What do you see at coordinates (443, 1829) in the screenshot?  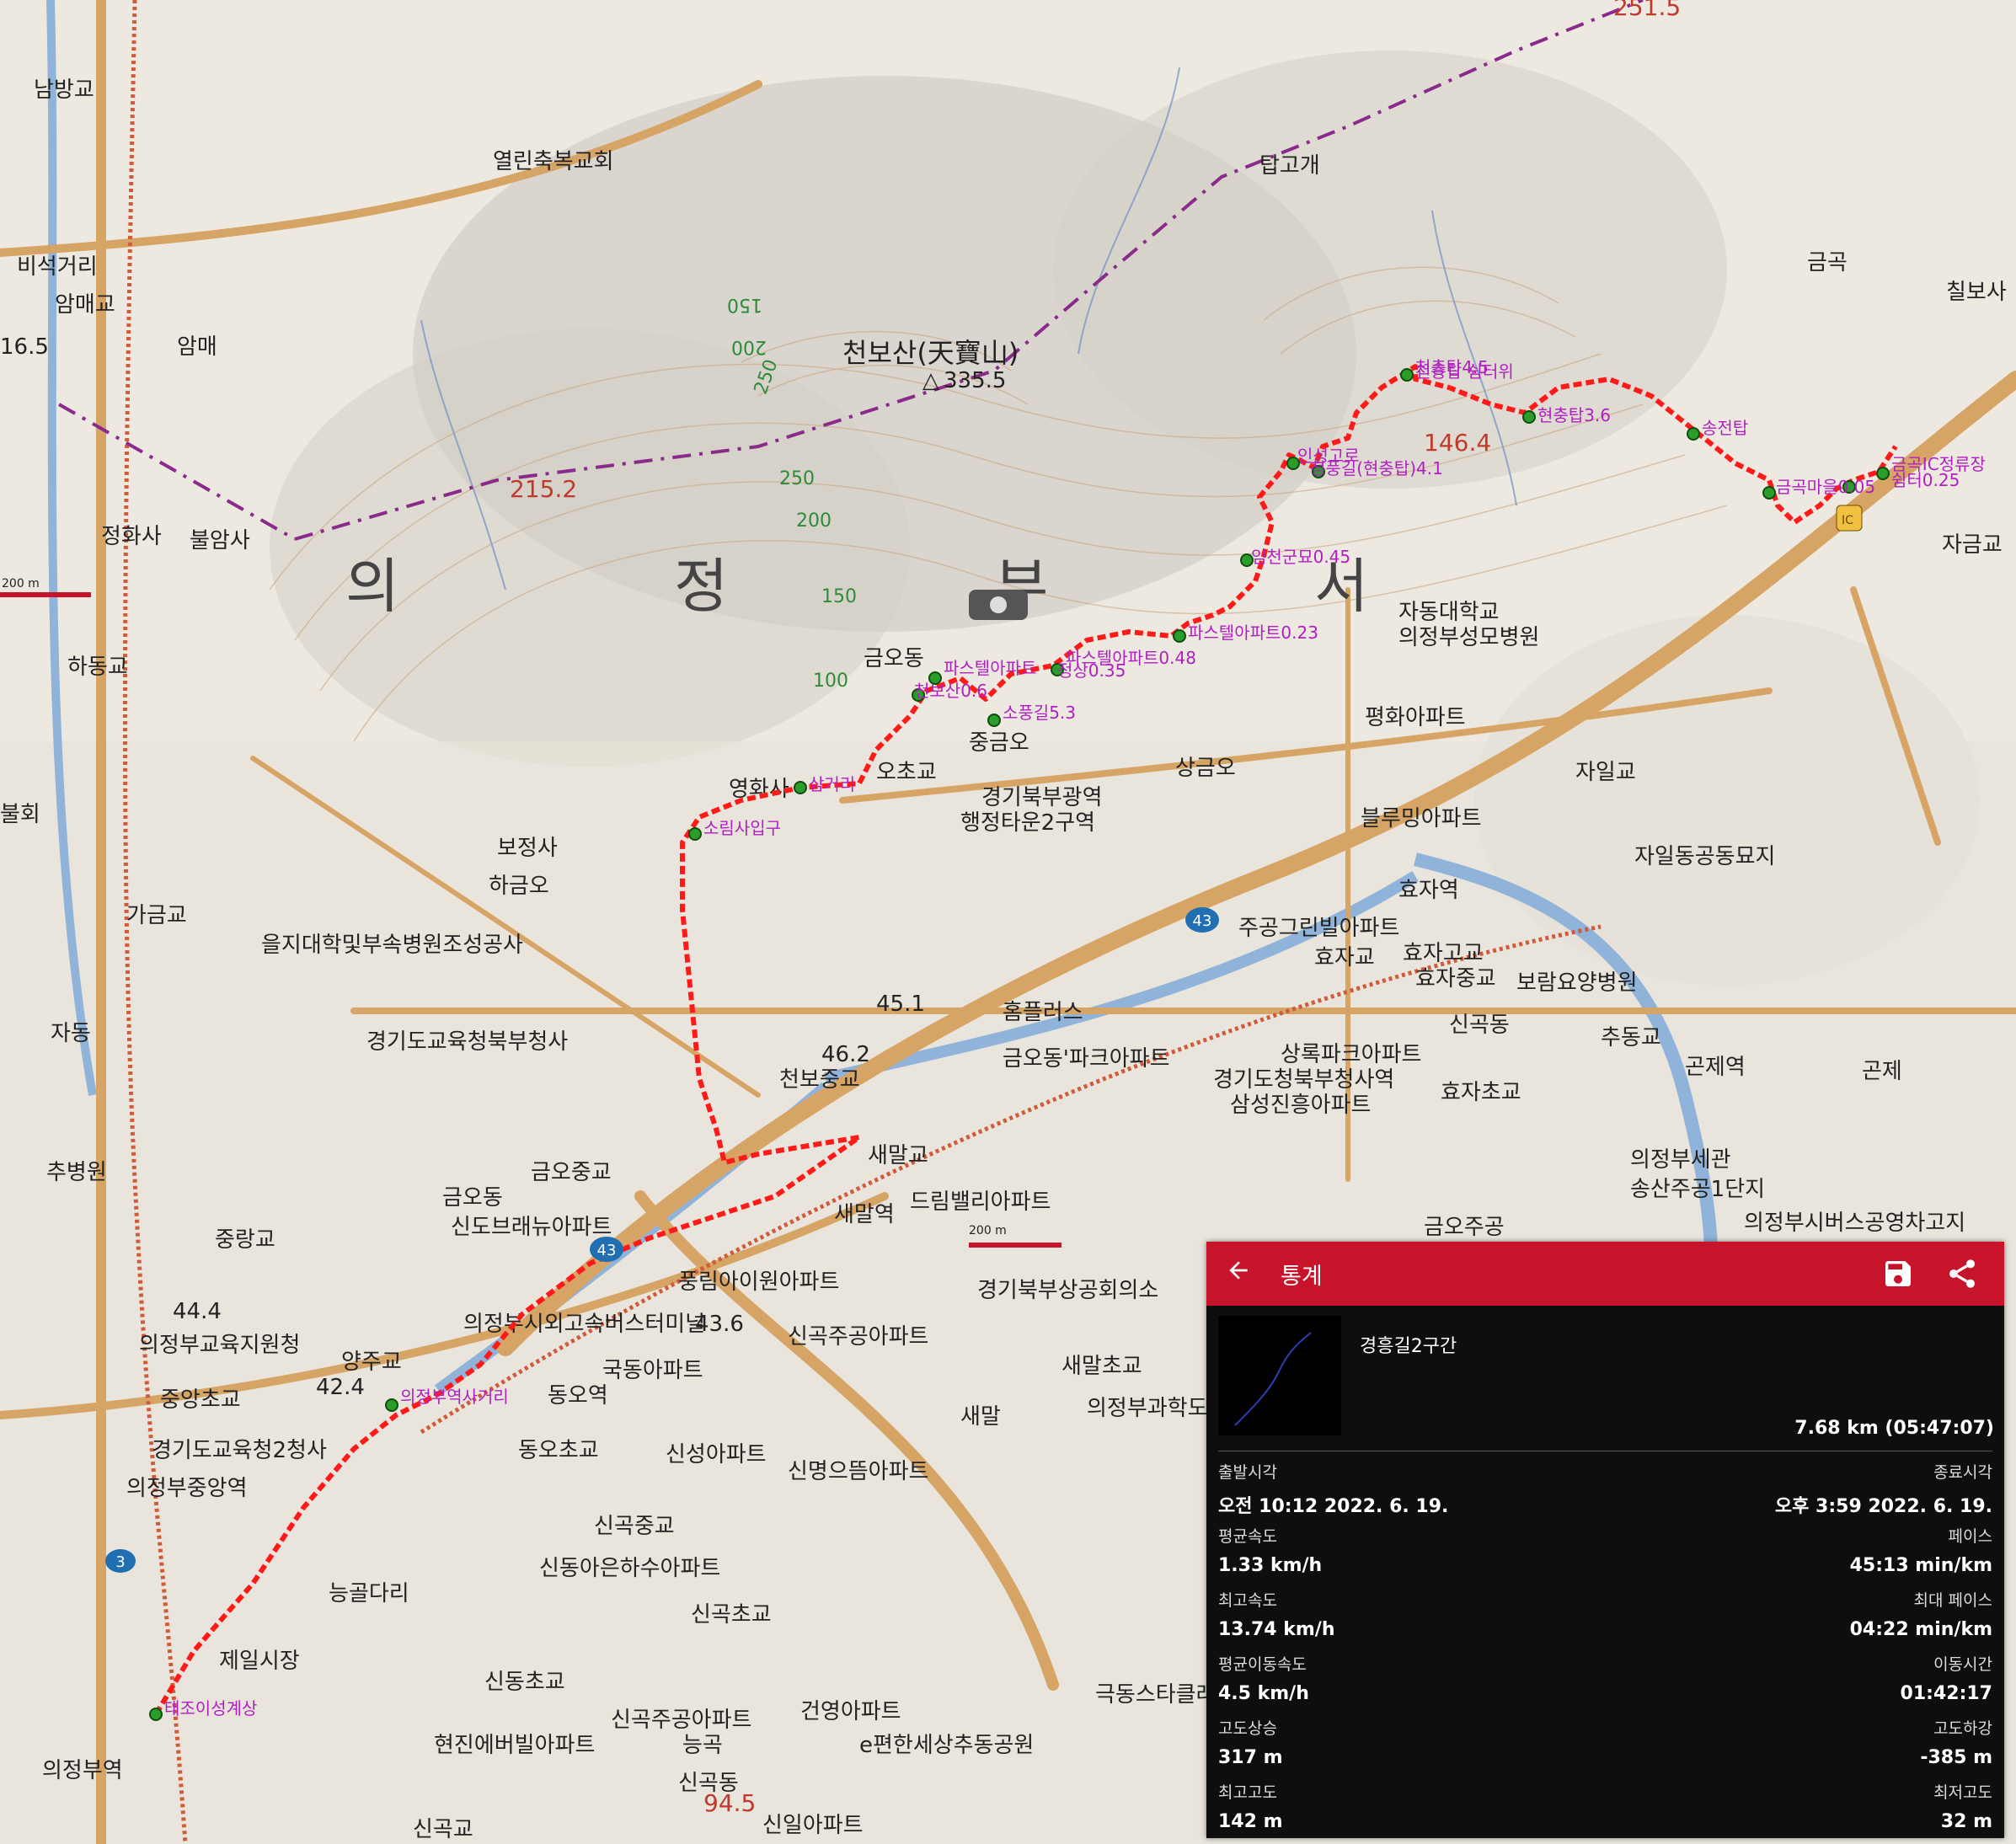 I see `place-label: 신곡교` at bounding box center [443, 1829].